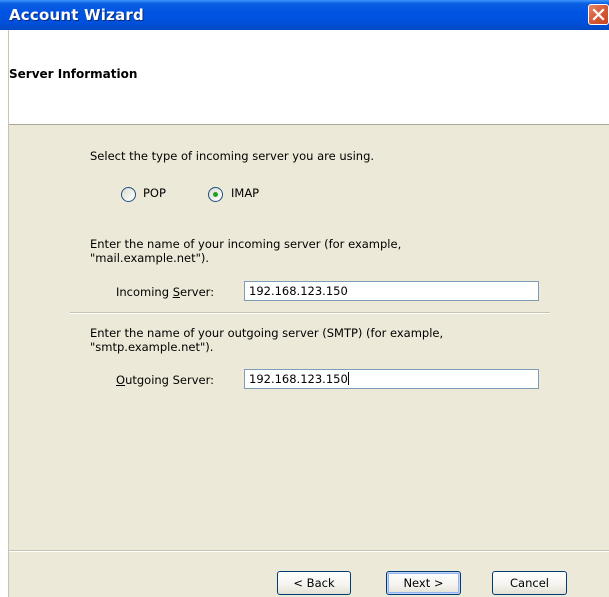  What do you see at coordinates (73, 74) in the screenshot?
I see `page-title: Server Information` at bounding box center [73, 74].